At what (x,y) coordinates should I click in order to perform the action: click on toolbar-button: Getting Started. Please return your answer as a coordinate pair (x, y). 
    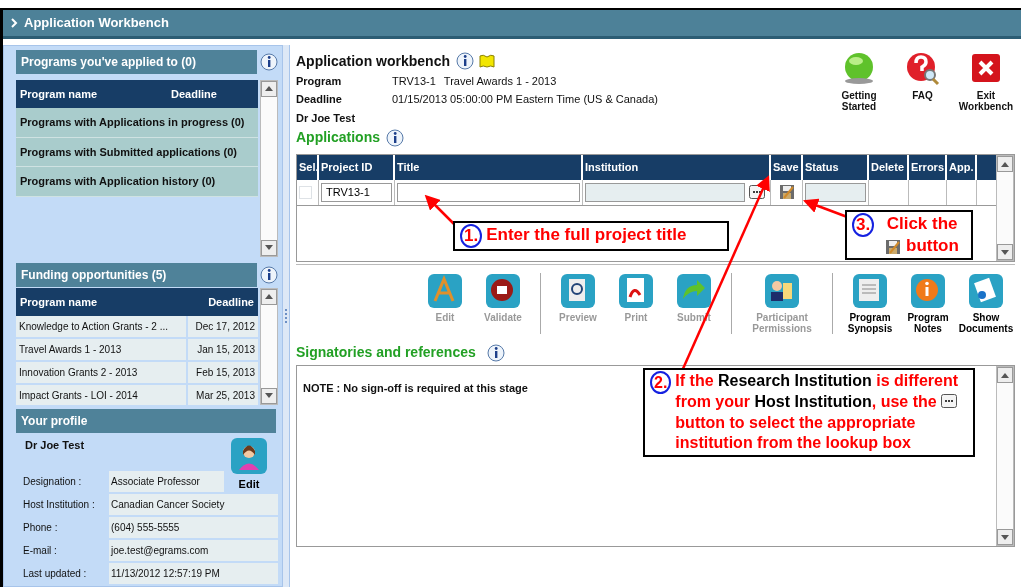
    Looking at the image, I should click on (859, 99).